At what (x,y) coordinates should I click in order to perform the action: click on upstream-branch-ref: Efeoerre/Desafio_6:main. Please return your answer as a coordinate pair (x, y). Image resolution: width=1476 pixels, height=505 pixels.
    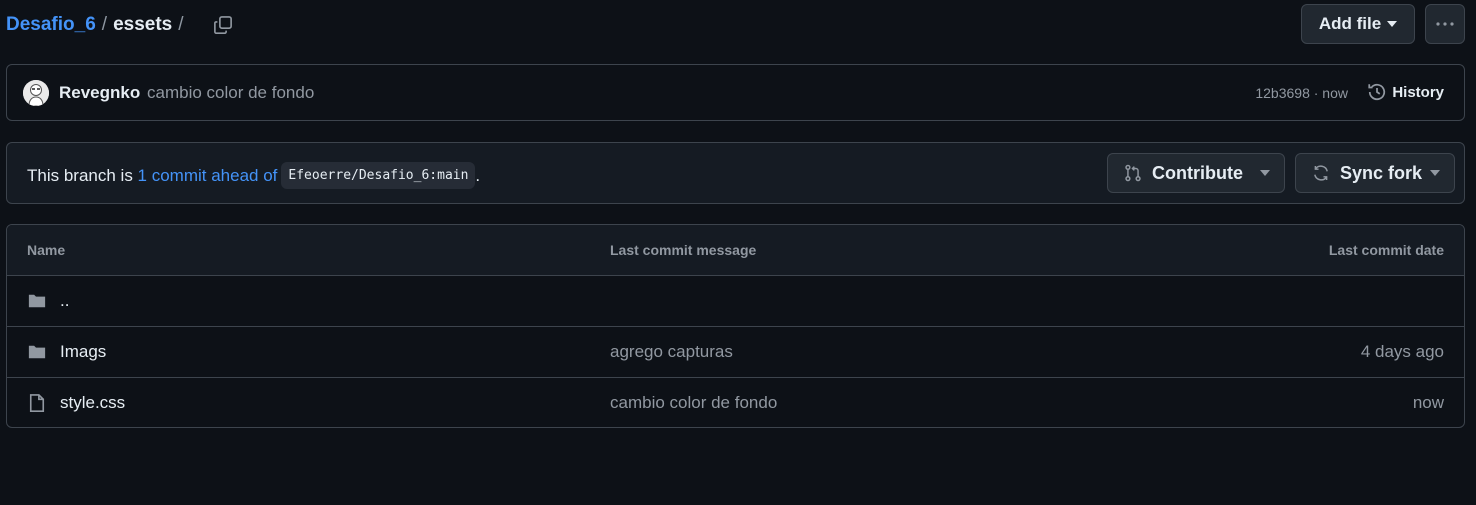
    Looking at the image, I should click on (378, 175).